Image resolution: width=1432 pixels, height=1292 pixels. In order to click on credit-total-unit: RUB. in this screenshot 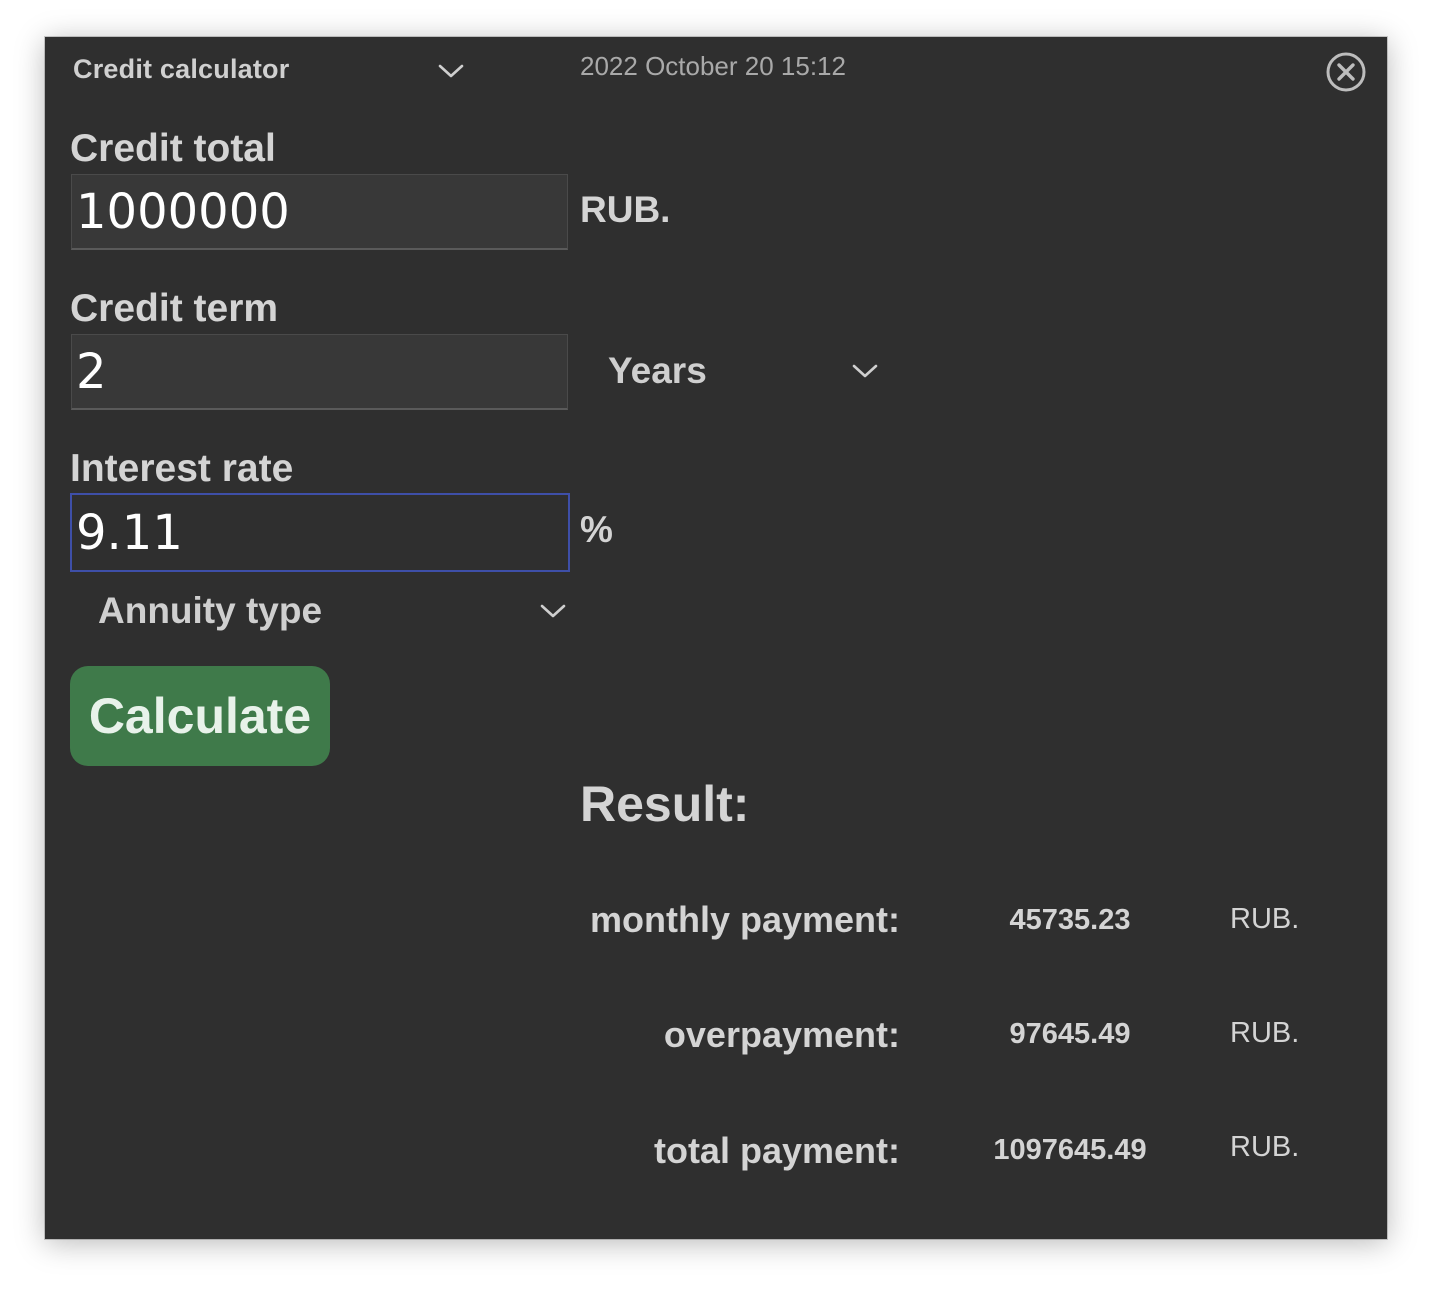, I will do `click(625, 209)`.